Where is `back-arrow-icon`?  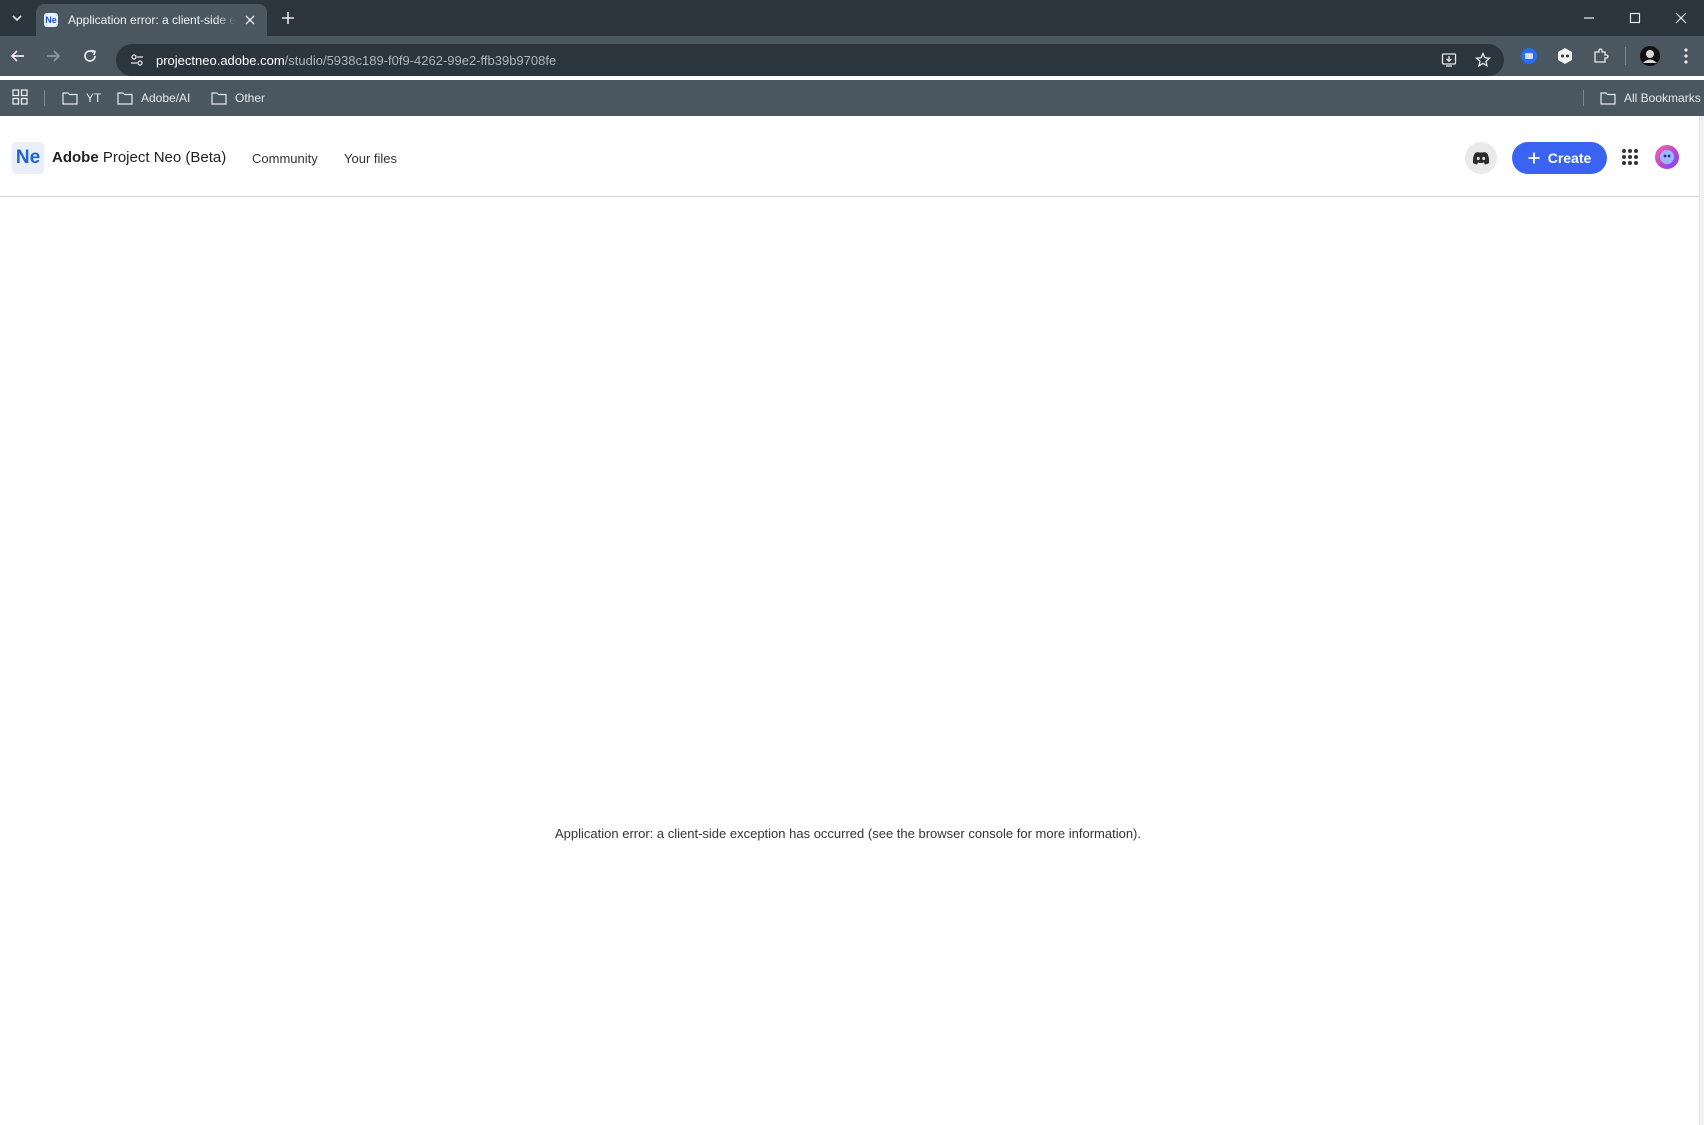
back-arrow-icon is located at coordinates (18, 56).